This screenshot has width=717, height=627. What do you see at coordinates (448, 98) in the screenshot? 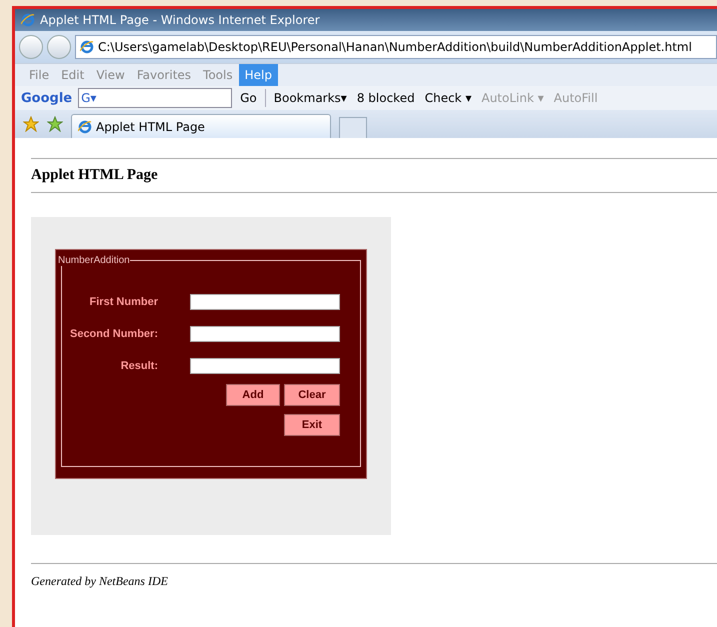
I see `toolbar-button: Check ▾` at bounding box center [448, 98].